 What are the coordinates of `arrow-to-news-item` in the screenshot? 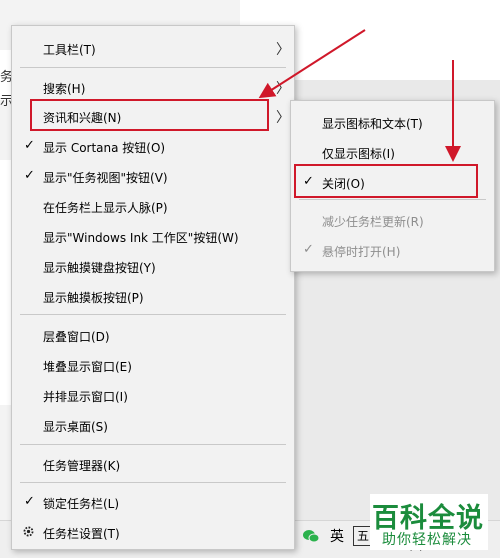 It's located at (312, 64).